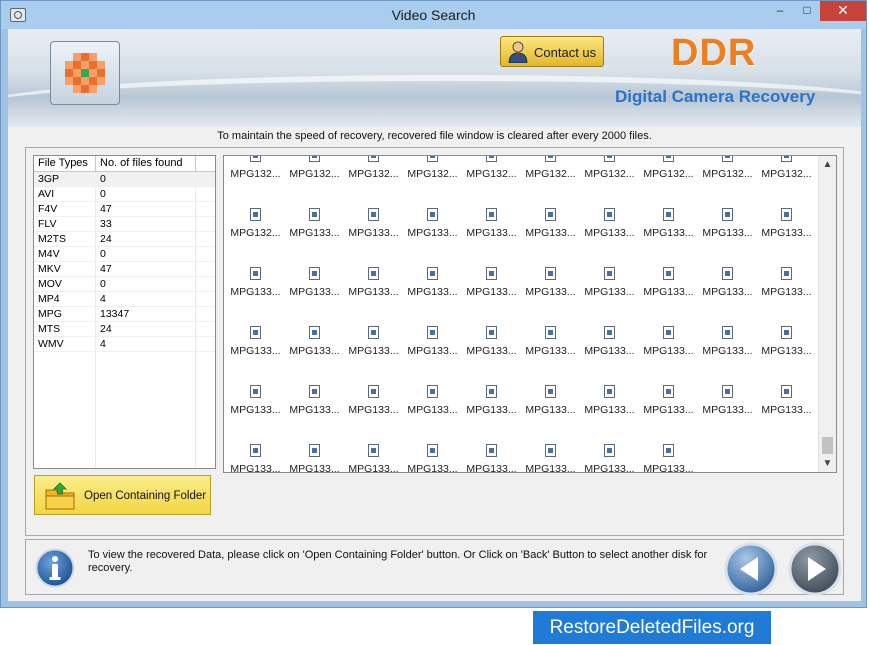 This screenshot has height=645, width=869. Describe the element at coordinates (843, 11) in the screenshot. I see `close-button: ✕` at that location.